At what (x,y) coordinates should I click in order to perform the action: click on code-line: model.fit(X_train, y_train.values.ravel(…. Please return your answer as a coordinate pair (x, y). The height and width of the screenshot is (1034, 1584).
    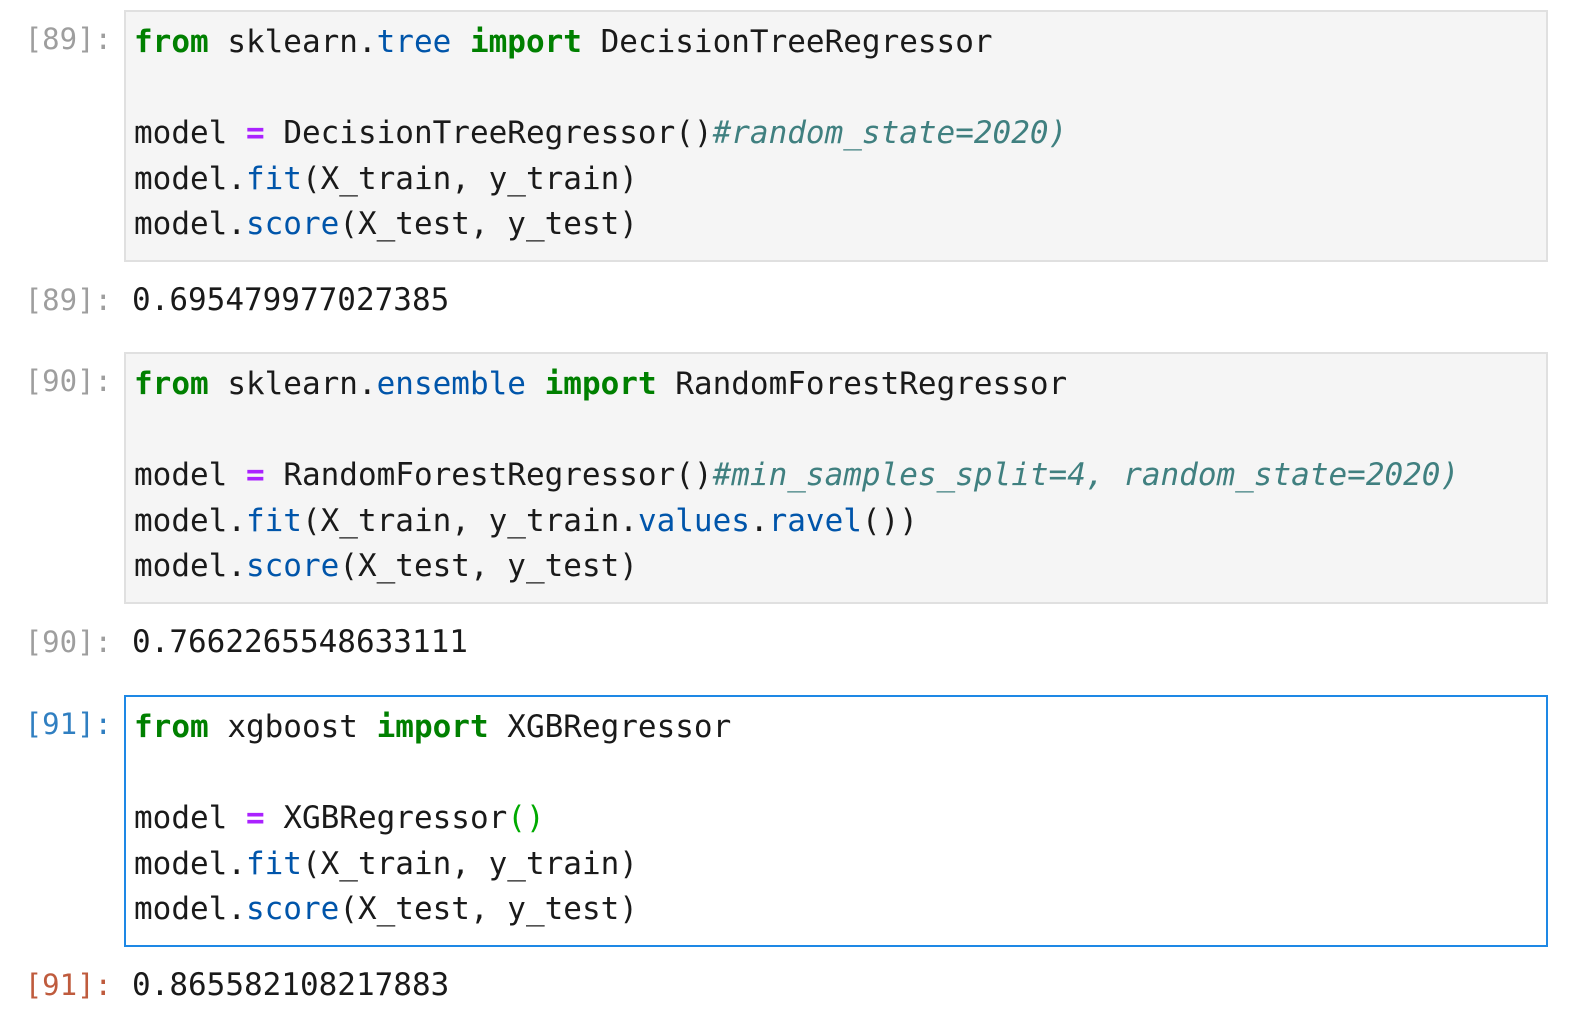
    Looking at the image, I should click on (526, 520).